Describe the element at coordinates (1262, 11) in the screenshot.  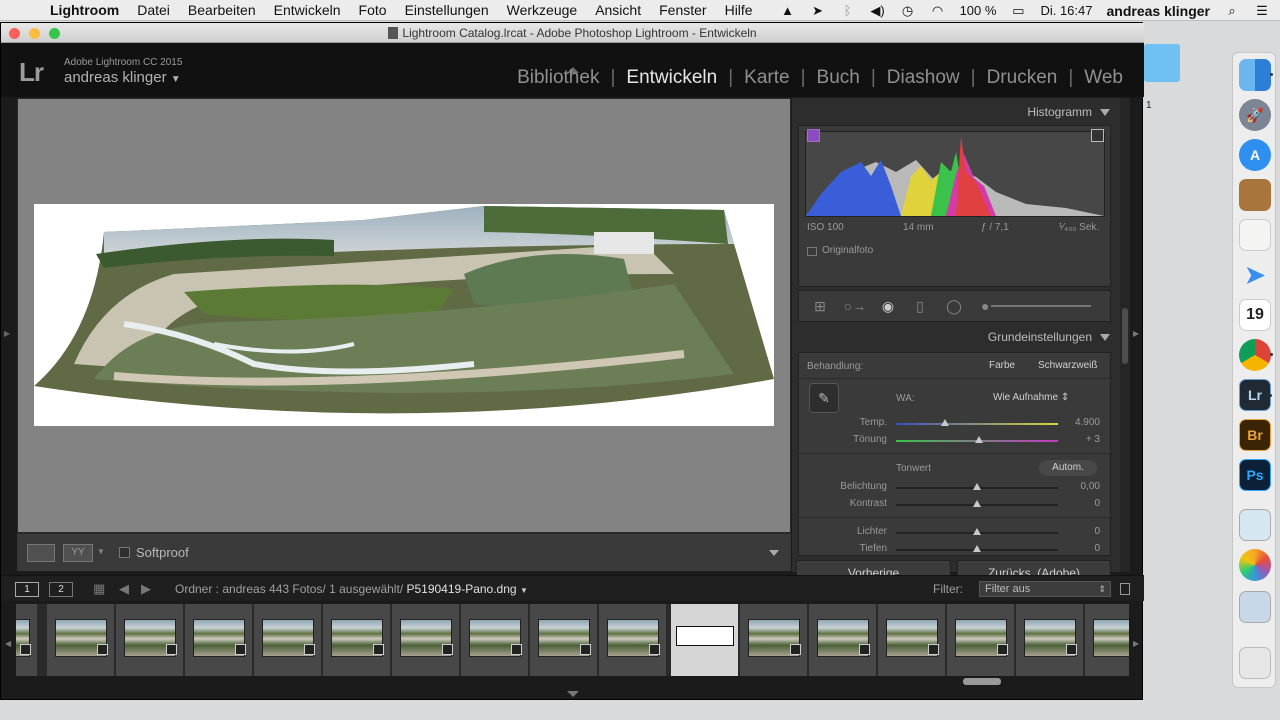
I see `notification-center-icon: ☰` at that location.